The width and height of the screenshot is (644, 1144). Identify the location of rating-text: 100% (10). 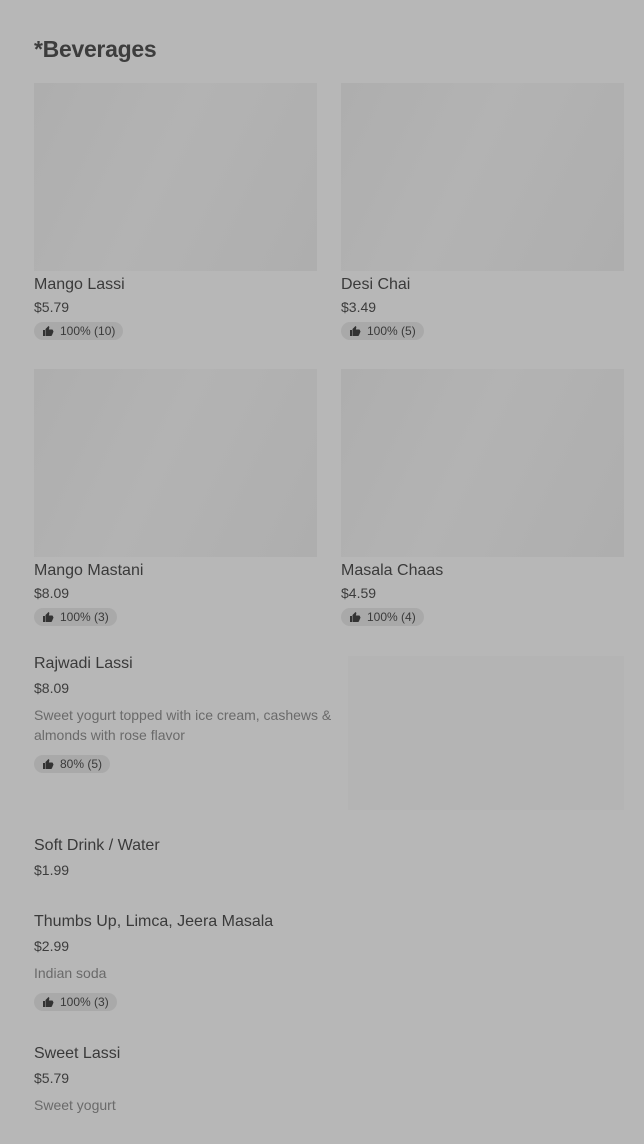
(88, 331).